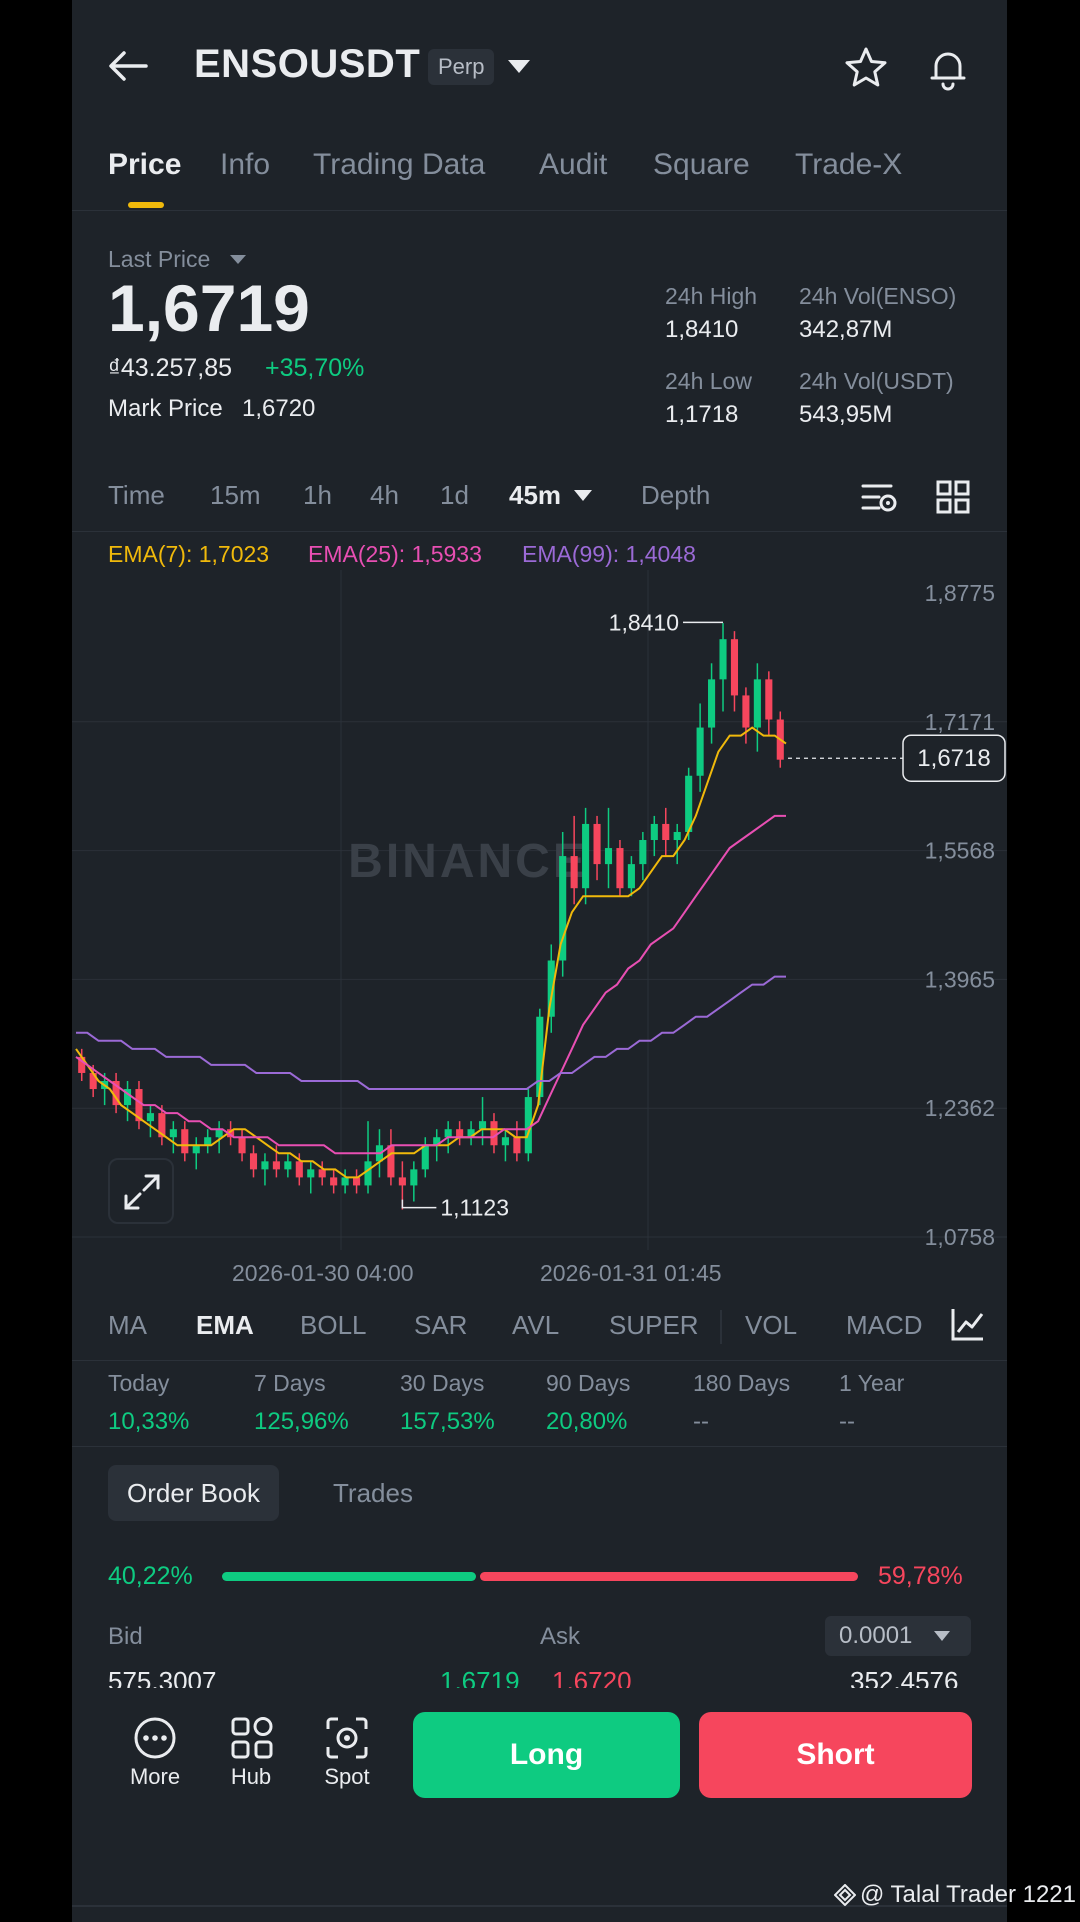  I want to click on tab-trade-x: Trade-X, so click(848, 165).